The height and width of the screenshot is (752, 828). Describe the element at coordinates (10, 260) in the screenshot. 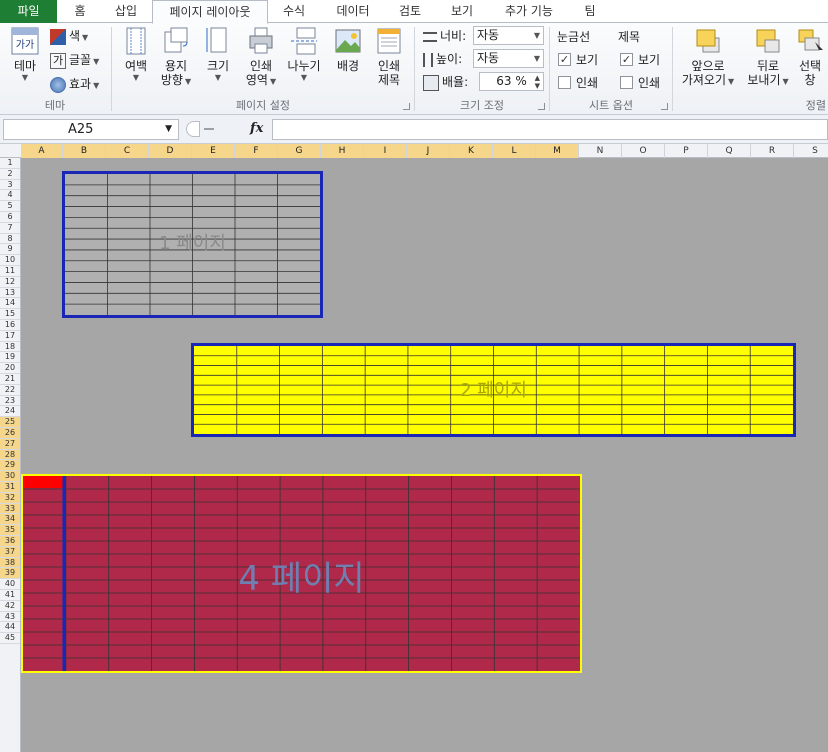

I see `row-header-10: 10` at that location.